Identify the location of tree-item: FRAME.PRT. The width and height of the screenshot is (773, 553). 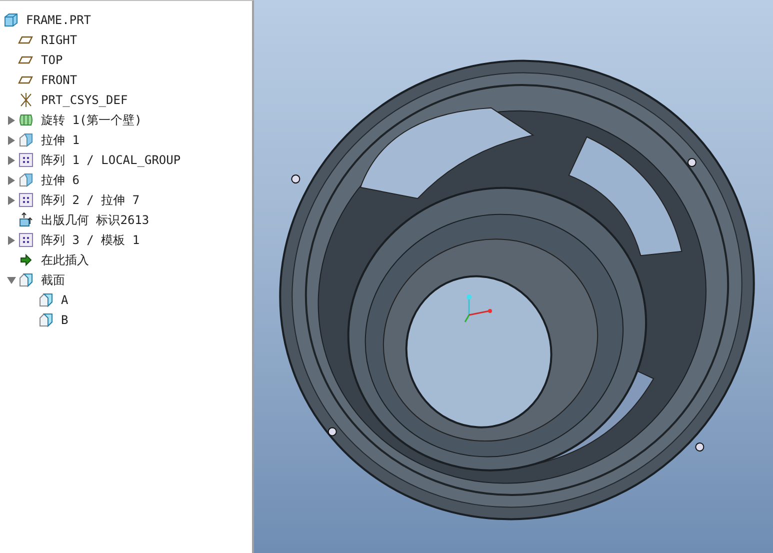
(59, 20).